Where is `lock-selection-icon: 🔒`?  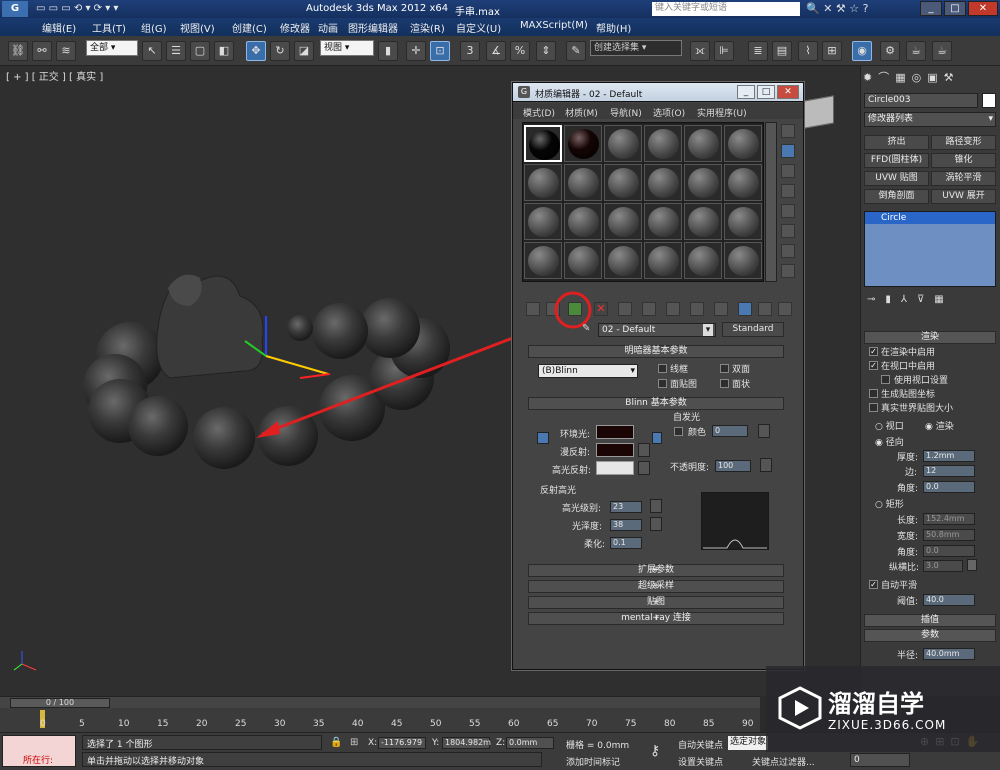 lock-selection-icon: 🔒 is located at coordinates (336, 742).